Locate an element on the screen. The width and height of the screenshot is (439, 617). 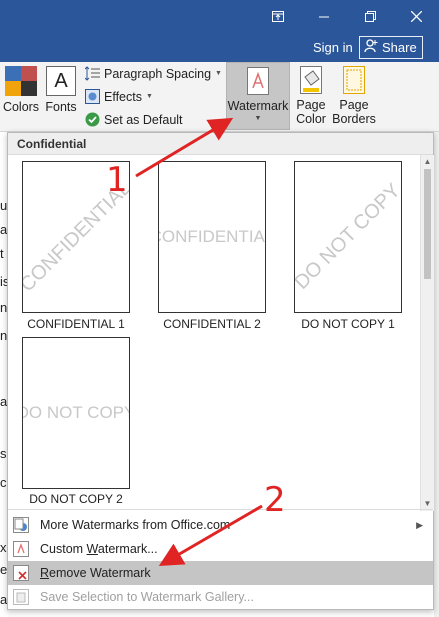
watermark-icon is located at coordinates (258, 81).